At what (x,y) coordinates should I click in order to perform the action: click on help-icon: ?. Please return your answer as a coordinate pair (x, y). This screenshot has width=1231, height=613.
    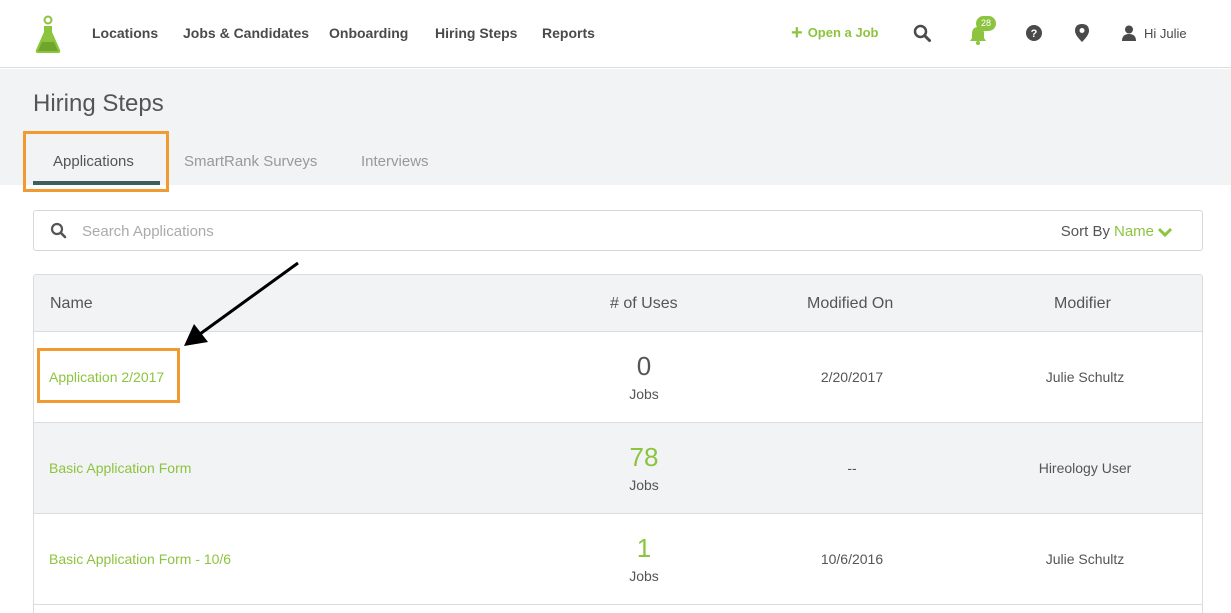
    Looking at the image, I should click on (1034, 33).